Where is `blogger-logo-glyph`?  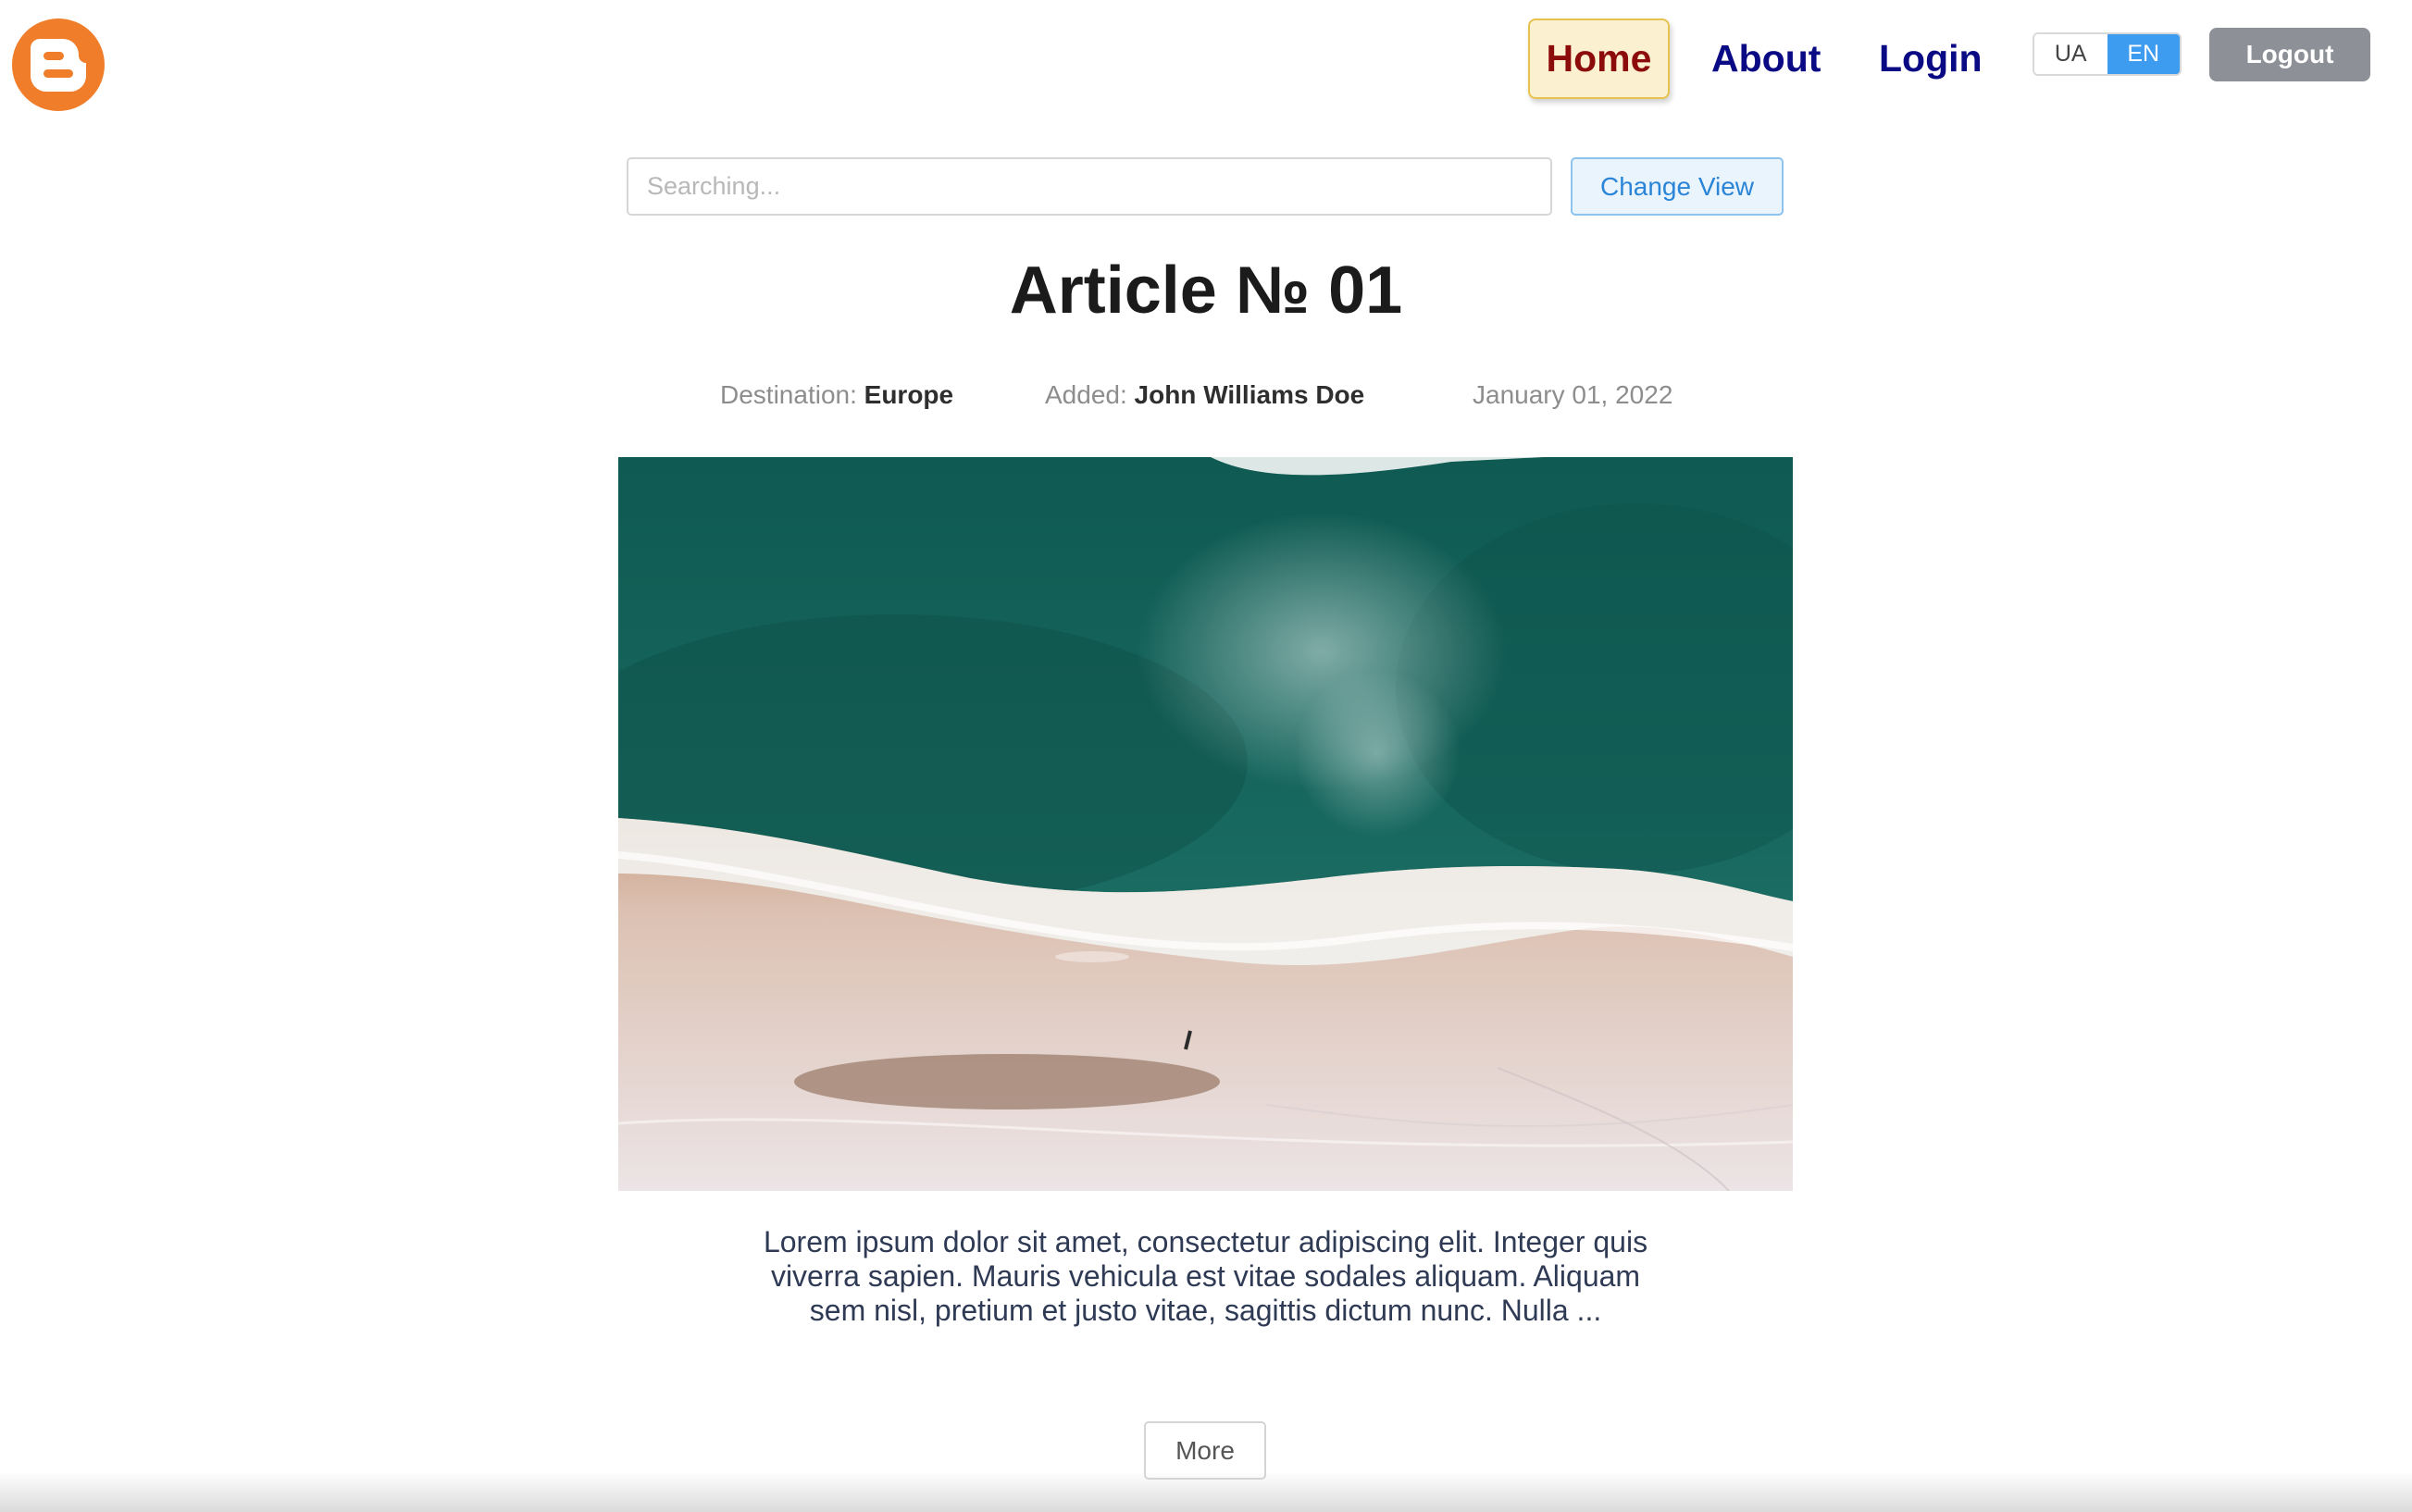
blogger-logo-glyph is located at coordinates (59, 65).